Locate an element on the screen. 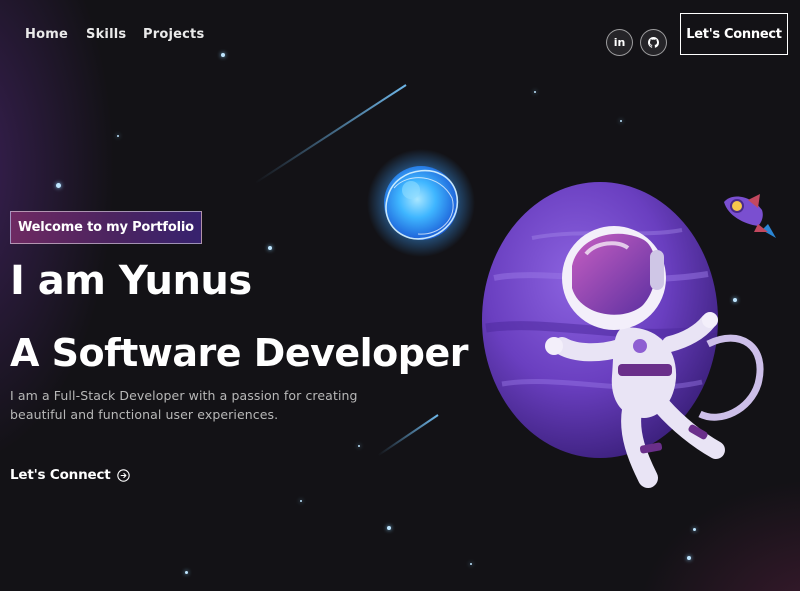 This screenshot has width=800, height=591. nav-link-projects: Projects is located at coordinates (173, 34).